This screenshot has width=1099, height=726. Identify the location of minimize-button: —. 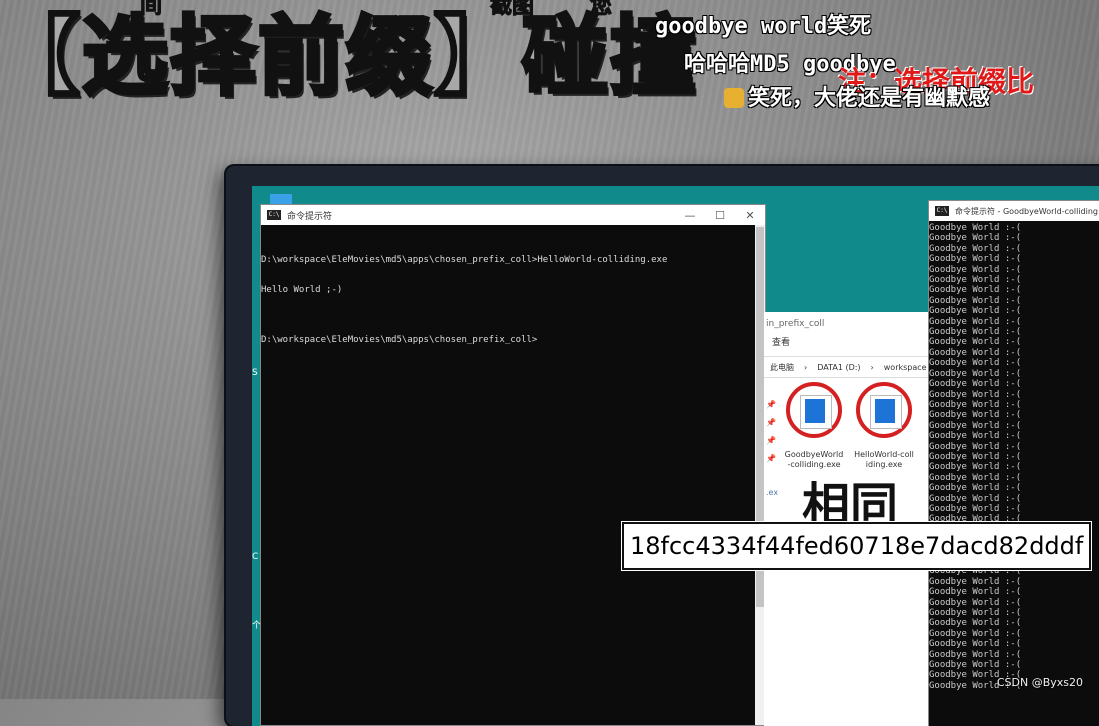
(690, 215).